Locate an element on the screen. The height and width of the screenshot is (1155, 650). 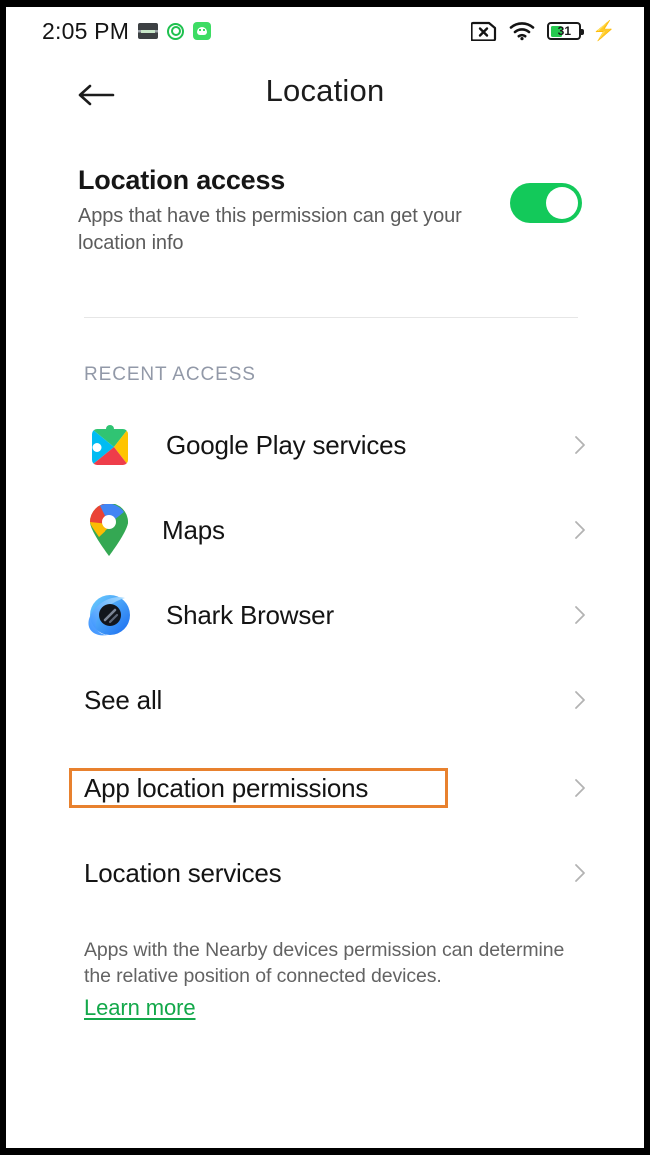
status-bar-left: 2:05 PM is located at coordinates (127, 30).